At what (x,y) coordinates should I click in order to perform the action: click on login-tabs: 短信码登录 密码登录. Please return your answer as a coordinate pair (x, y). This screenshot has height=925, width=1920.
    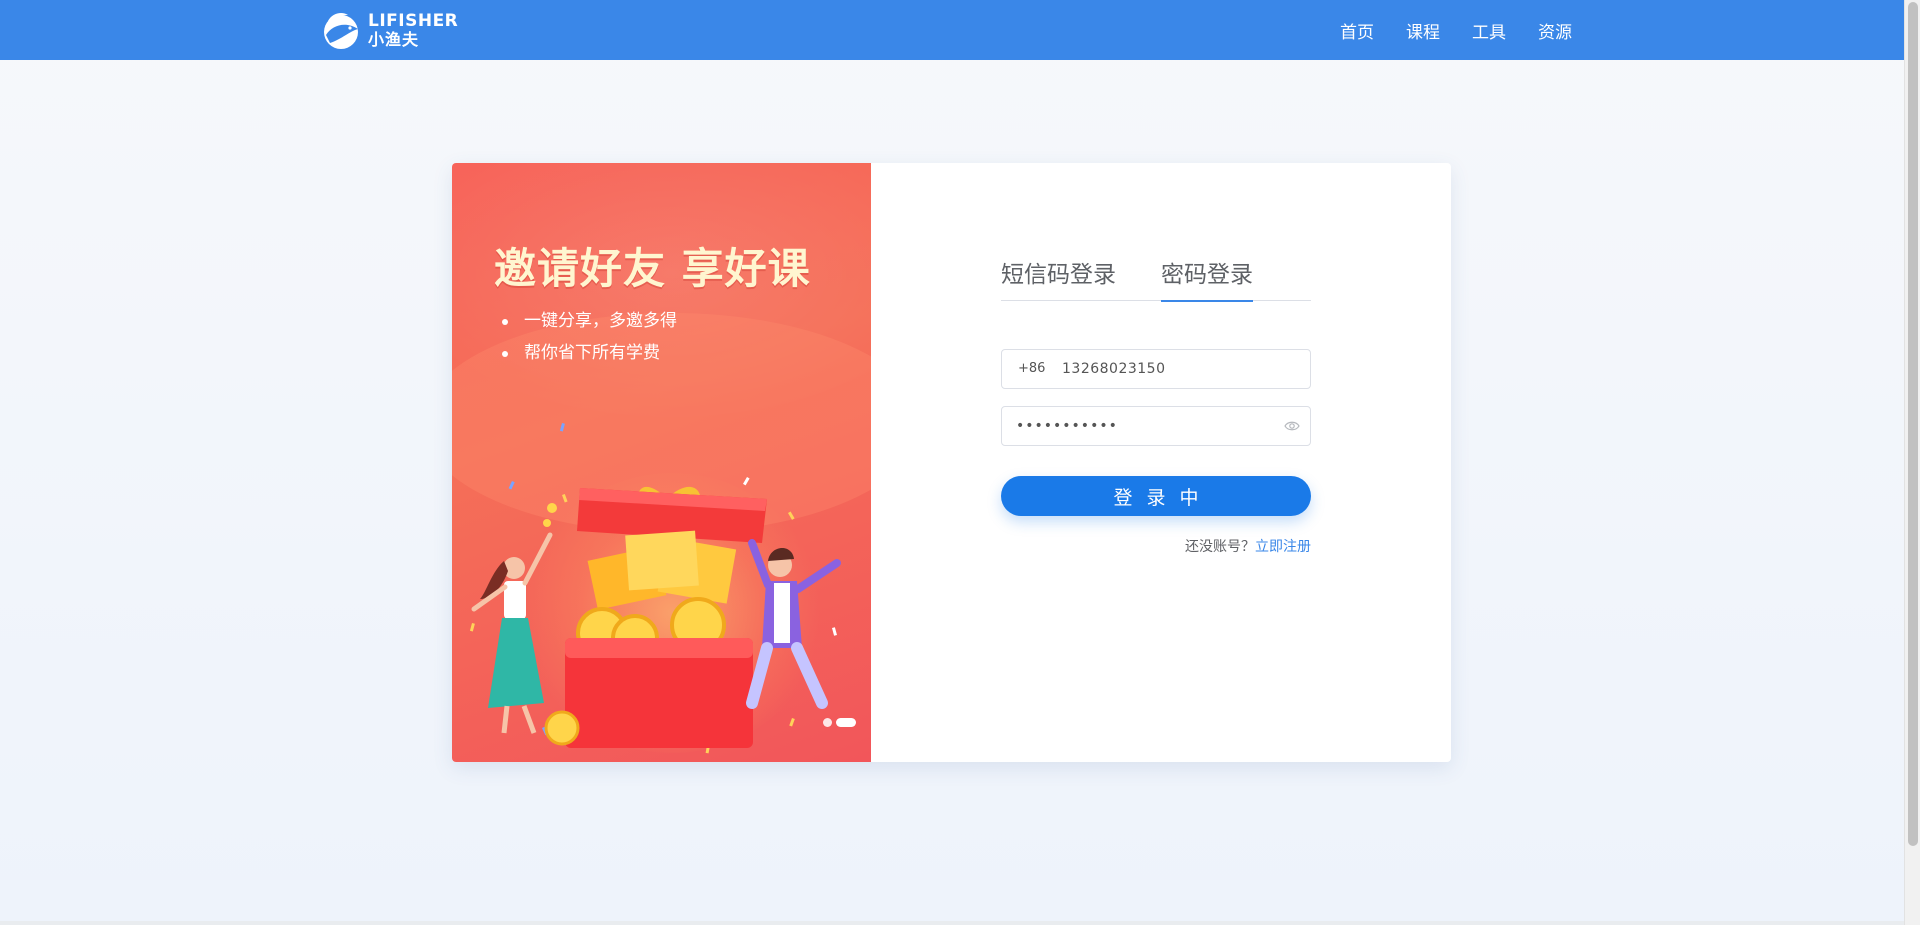
    Looking at the image, I should click on (1156, 278).